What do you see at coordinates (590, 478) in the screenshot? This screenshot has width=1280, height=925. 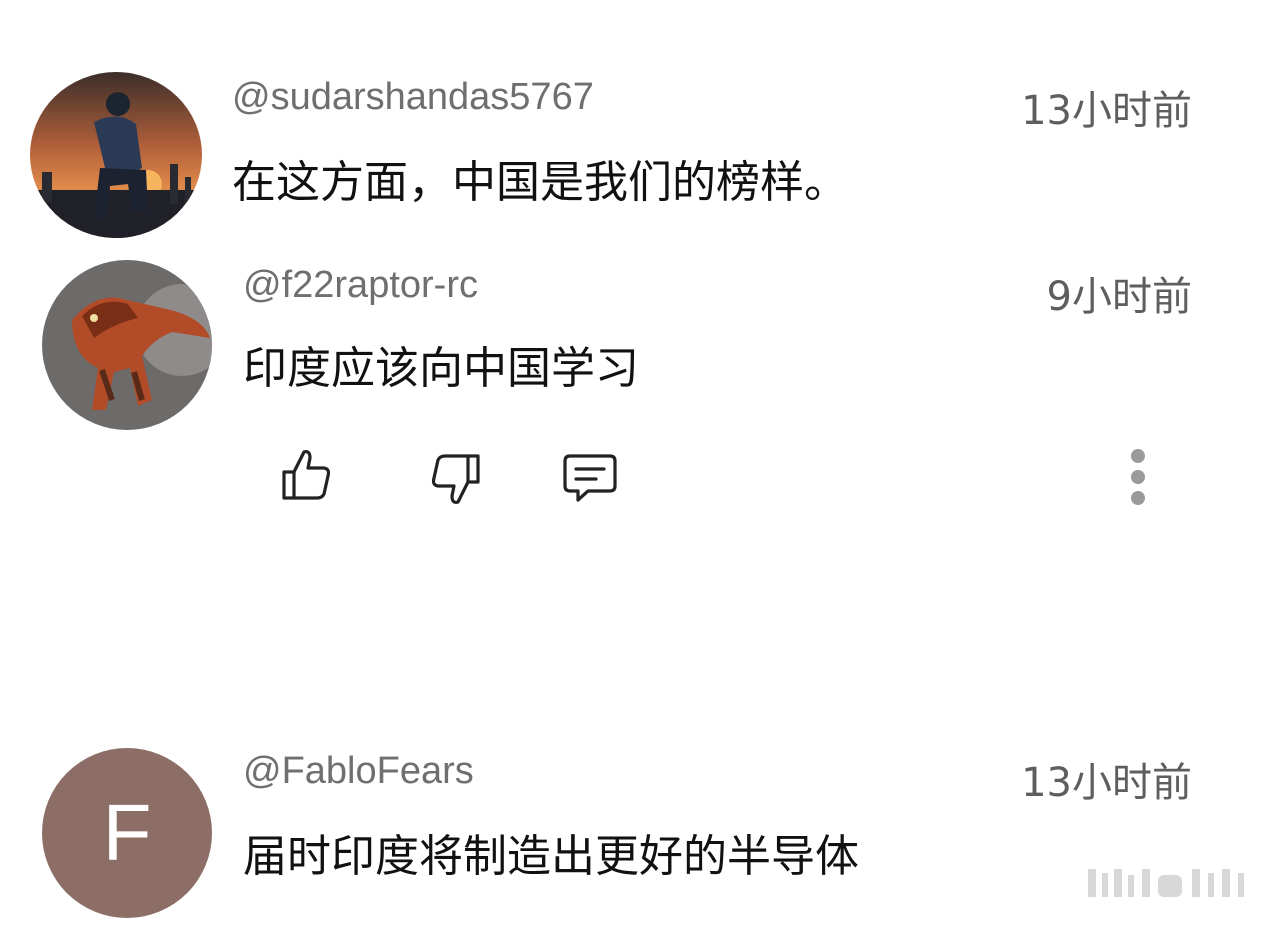 I see `comment-icon` at bounding box center [590, 478].